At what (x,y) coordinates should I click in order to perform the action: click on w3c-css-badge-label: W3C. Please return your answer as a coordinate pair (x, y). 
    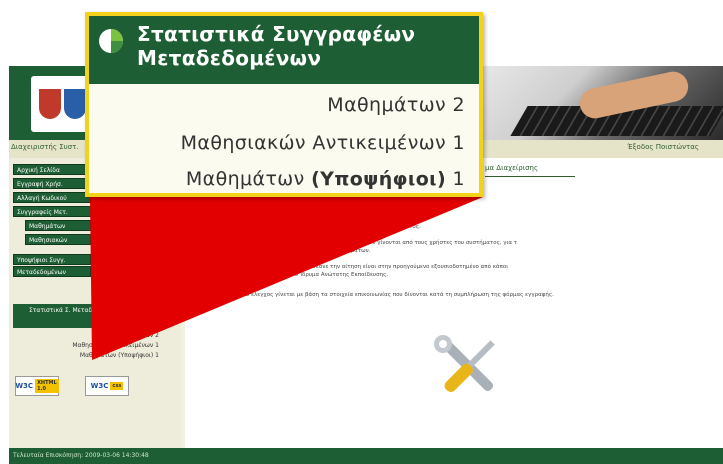
    Looking at the image, I should click on (99, 386).